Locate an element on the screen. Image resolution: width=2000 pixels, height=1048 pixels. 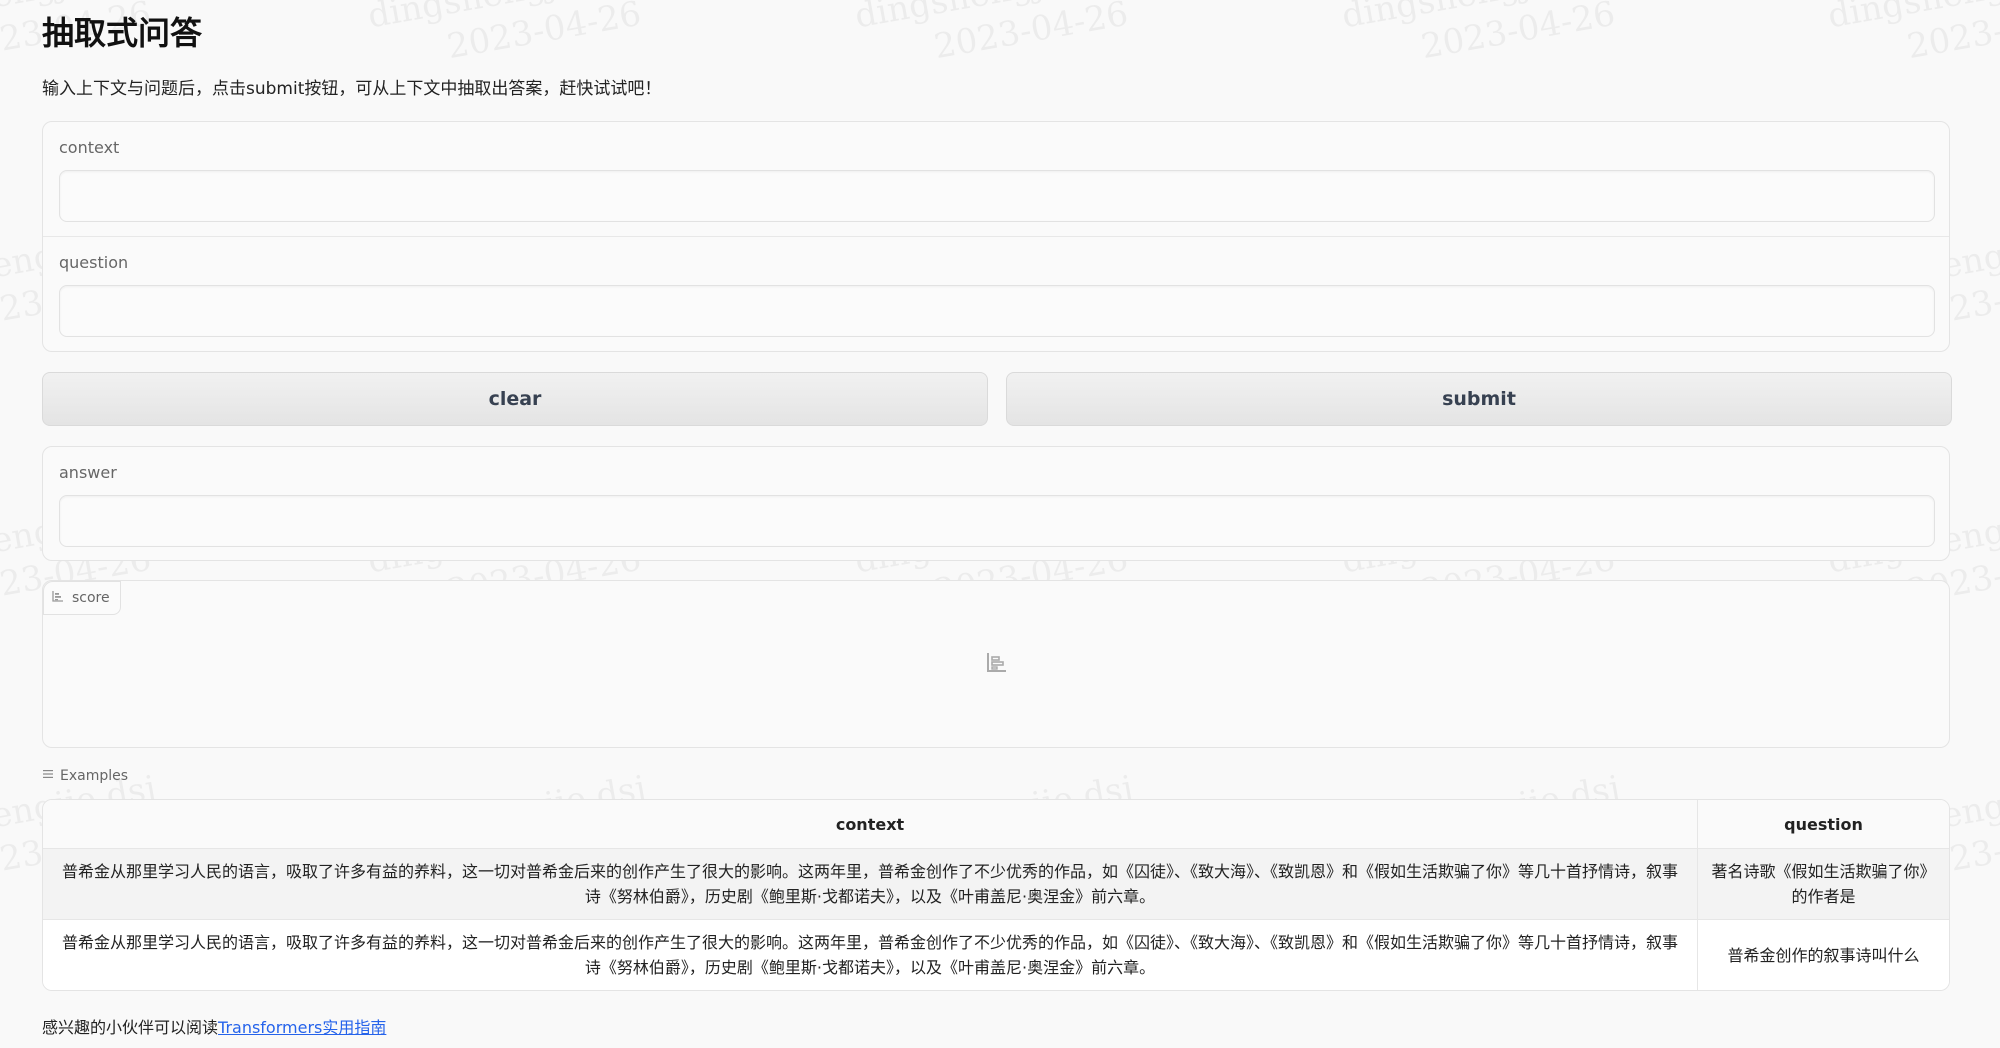
answer-output is located at coordinates (997, 521).